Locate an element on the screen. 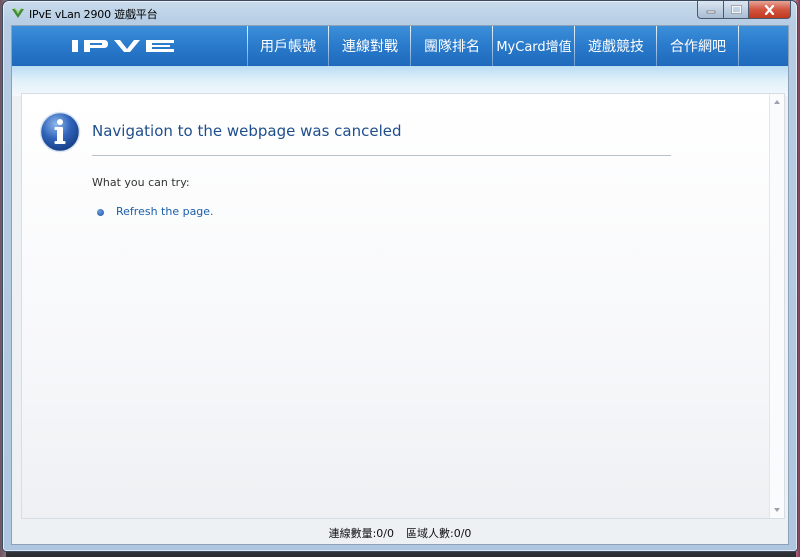 This screenshot has height=557, width=800. nav-online-battle: 連線對戰 is located at coordinates (370, 50).